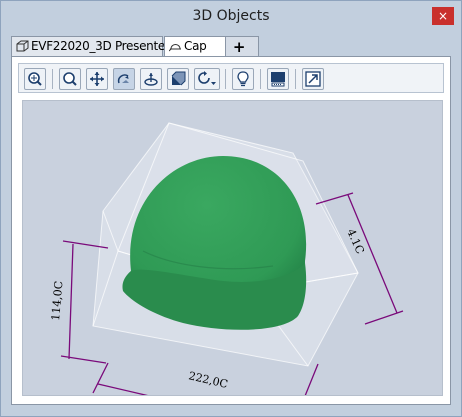 This screenshot has width=462, height=417. I want to click on cap-icon, so click(175, 47).